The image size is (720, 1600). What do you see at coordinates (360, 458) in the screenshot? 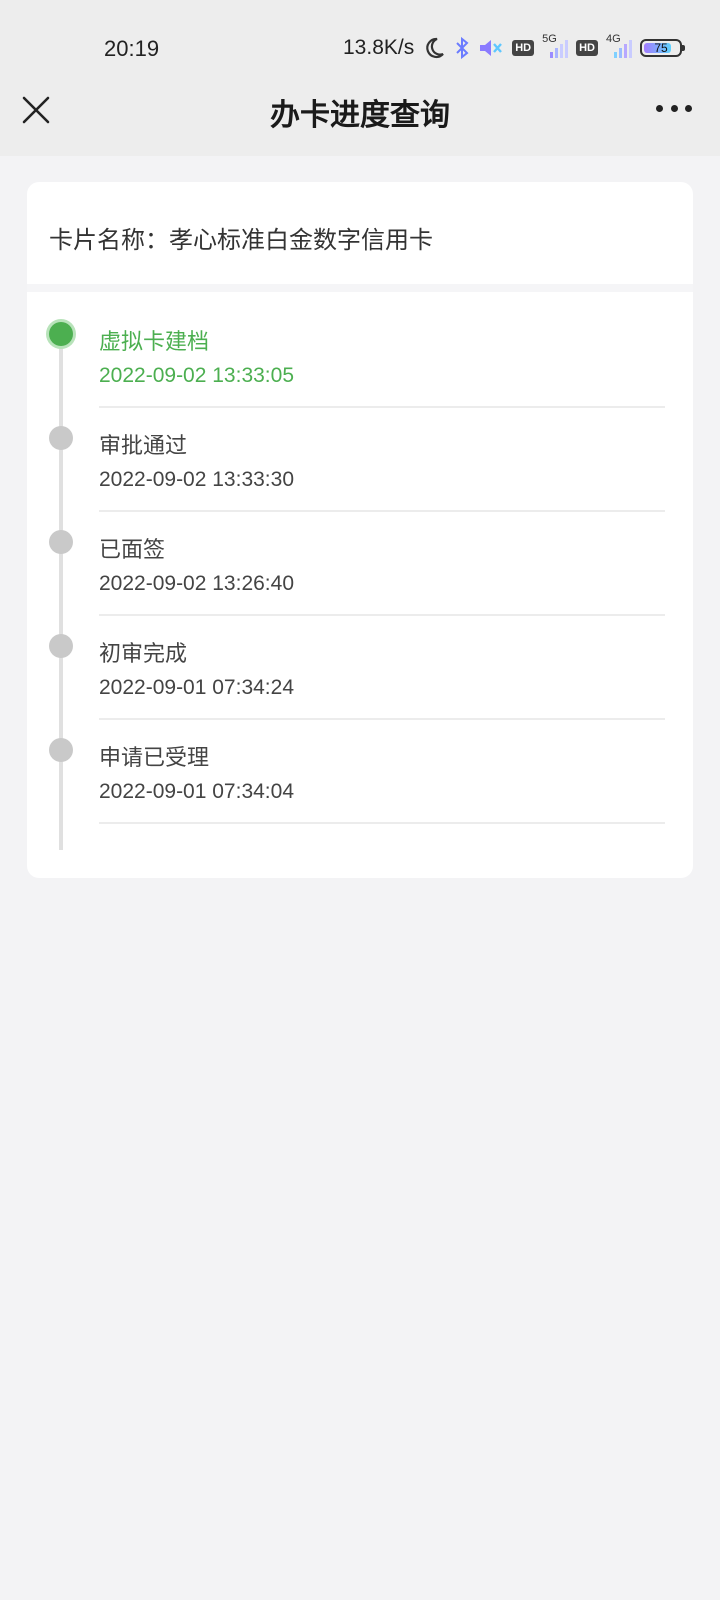
I see `timeline-step-2: 审批通过 2022-09-02 13:33:30` at bounding box center [360, 458].